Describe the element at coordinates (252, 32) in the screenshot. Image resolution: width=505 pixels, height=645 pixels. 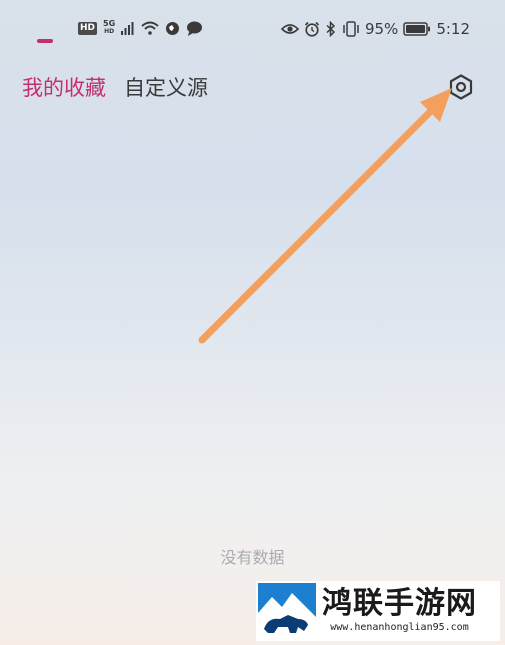
I see `status-bar: HD 5G HD 95% 5:12` at that location.